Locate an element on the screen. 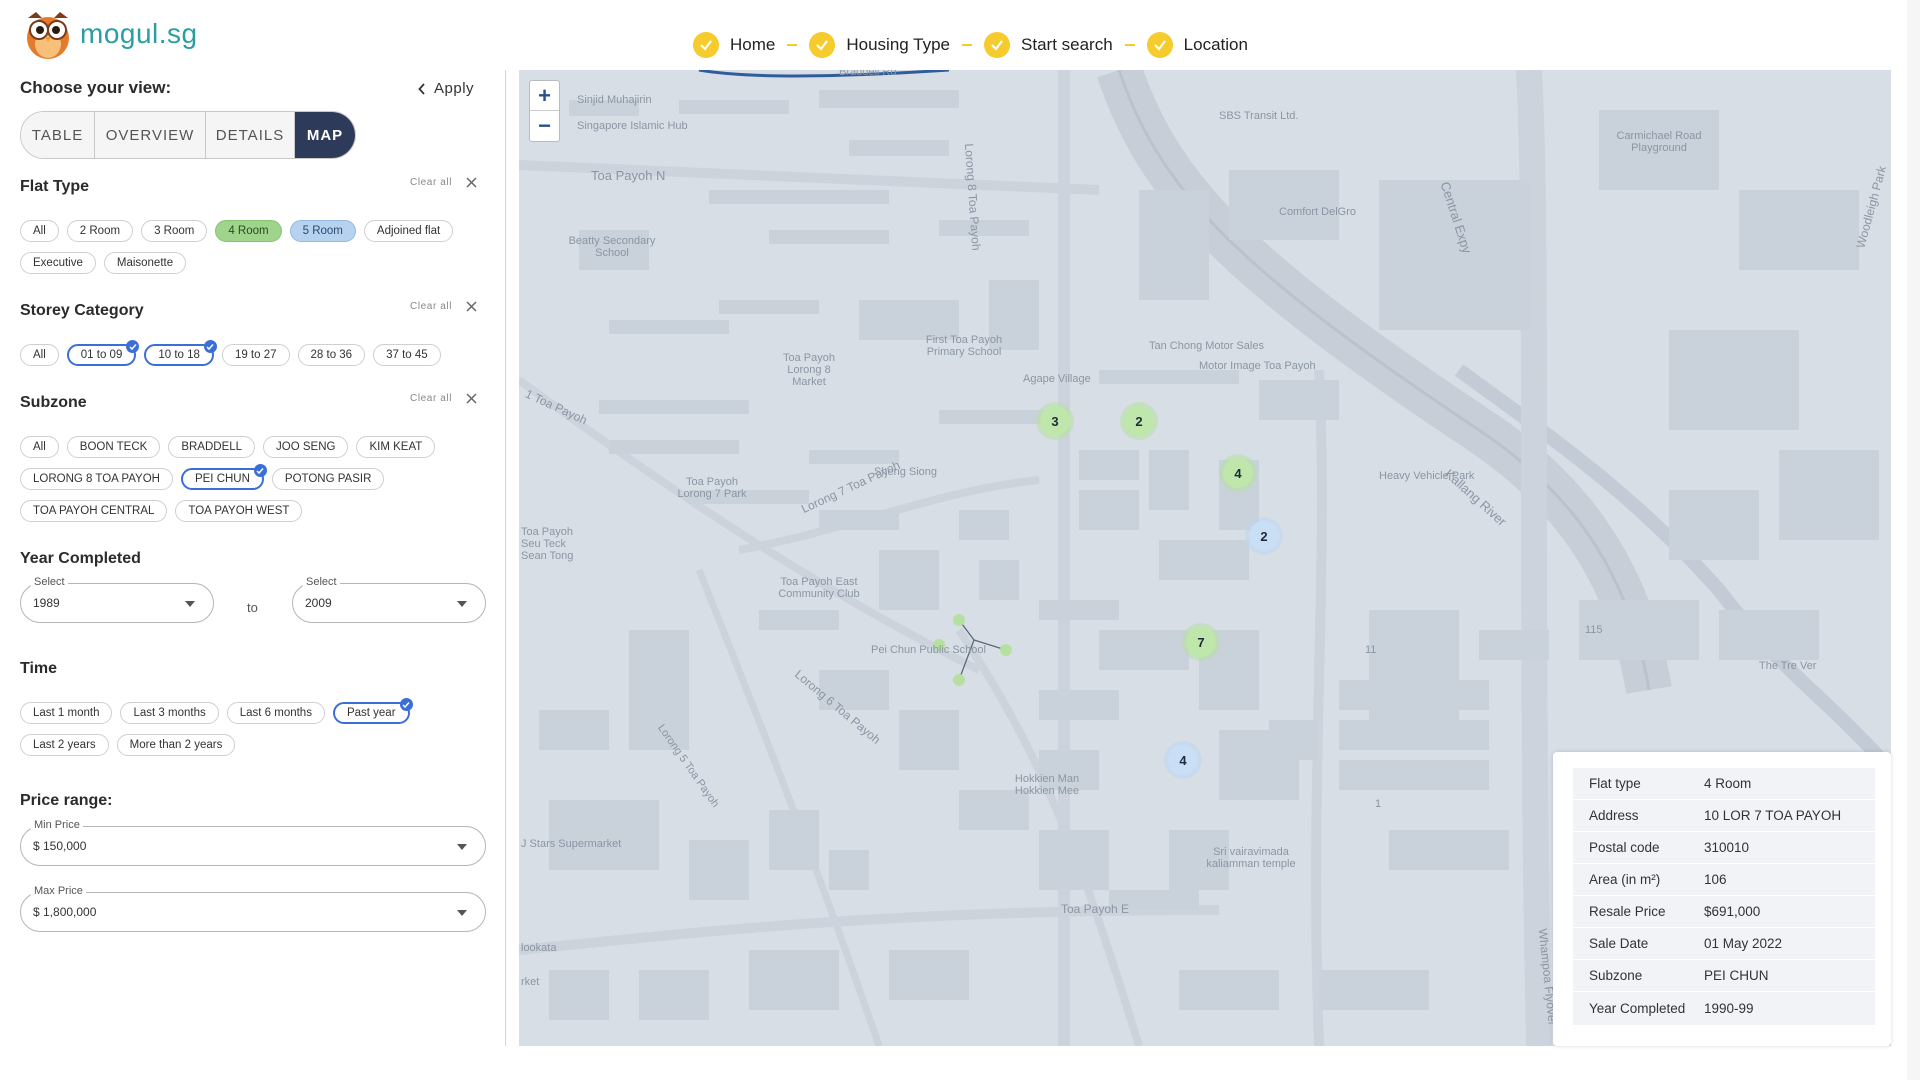 Image resolution: width=1920 pixels, height=1080 pixels. chip-storey-28-36: 28 to 36 is located at coordinates (331, 355).